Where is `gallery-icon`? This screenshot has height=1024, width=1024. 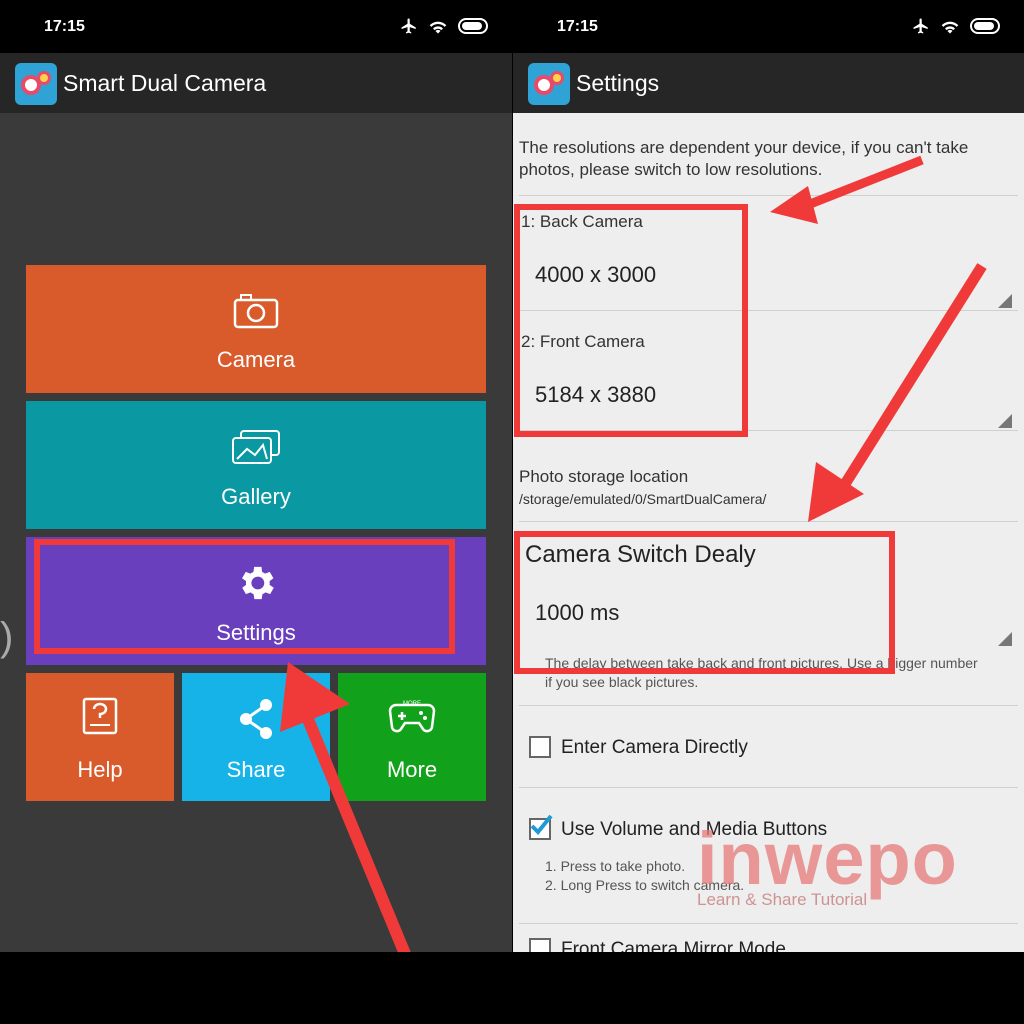 gallery-icon is located at coordinates (256, 447).